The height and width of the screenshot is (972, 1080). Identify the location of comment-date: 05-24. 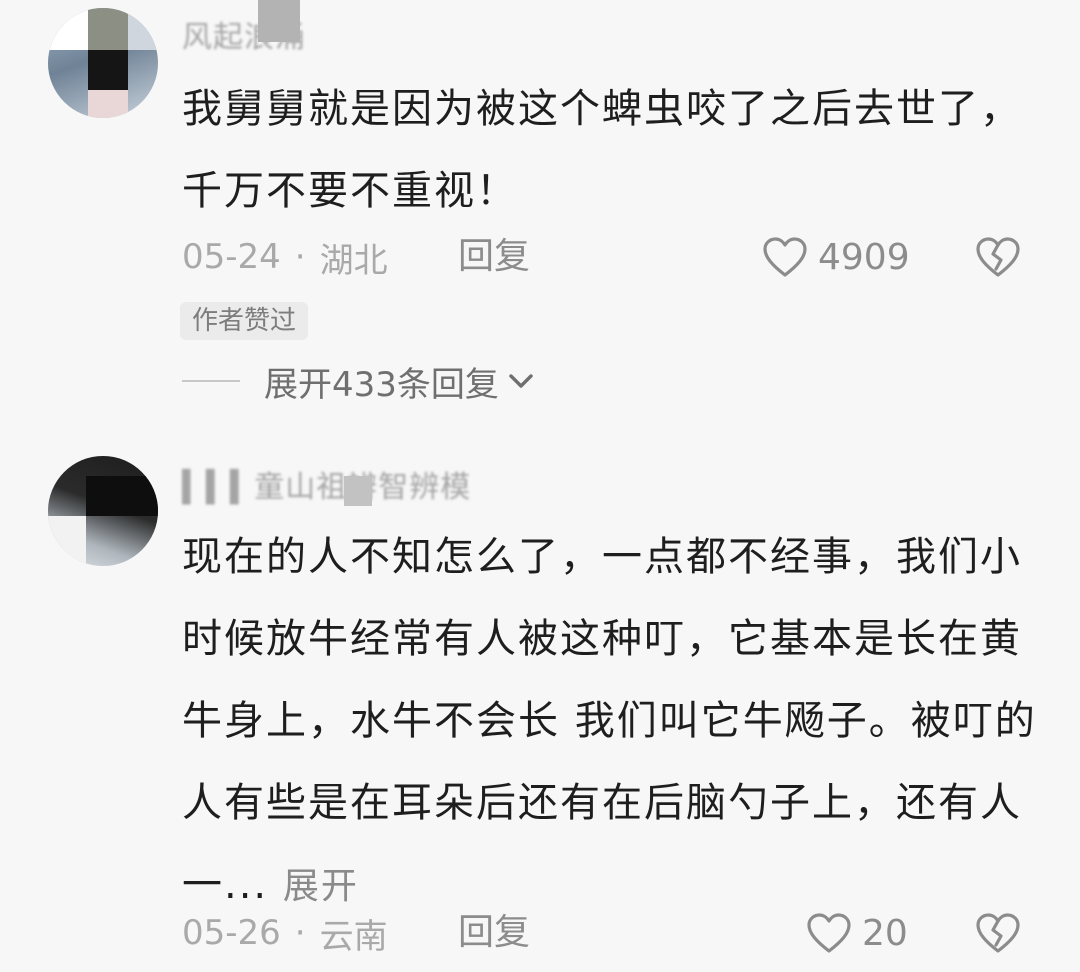
(231, 257).